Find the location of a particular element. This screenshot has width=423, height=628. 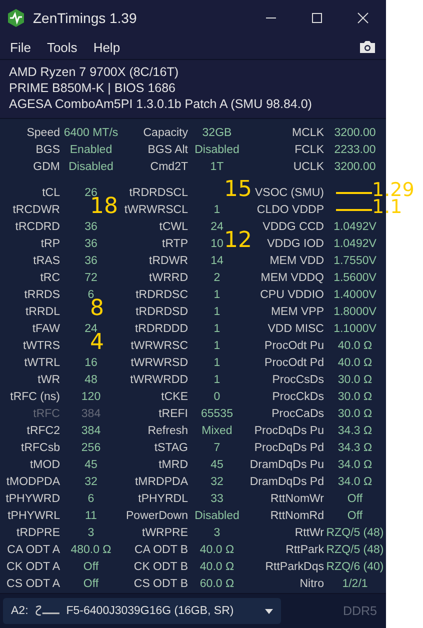

timing-label: ProcCsDs is located at coordinates (297, 380).